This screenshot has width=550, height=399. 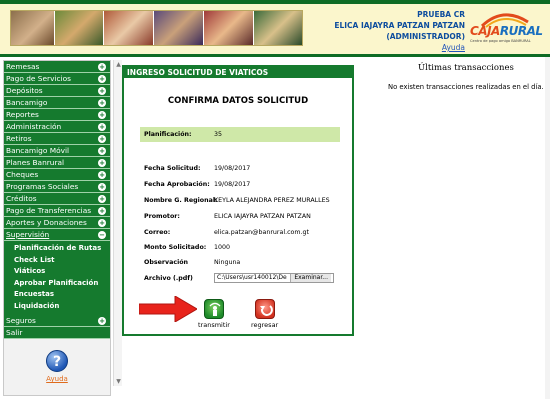 I want to click on sidebar-item-label: Retiros, so click(x=19, y=138).